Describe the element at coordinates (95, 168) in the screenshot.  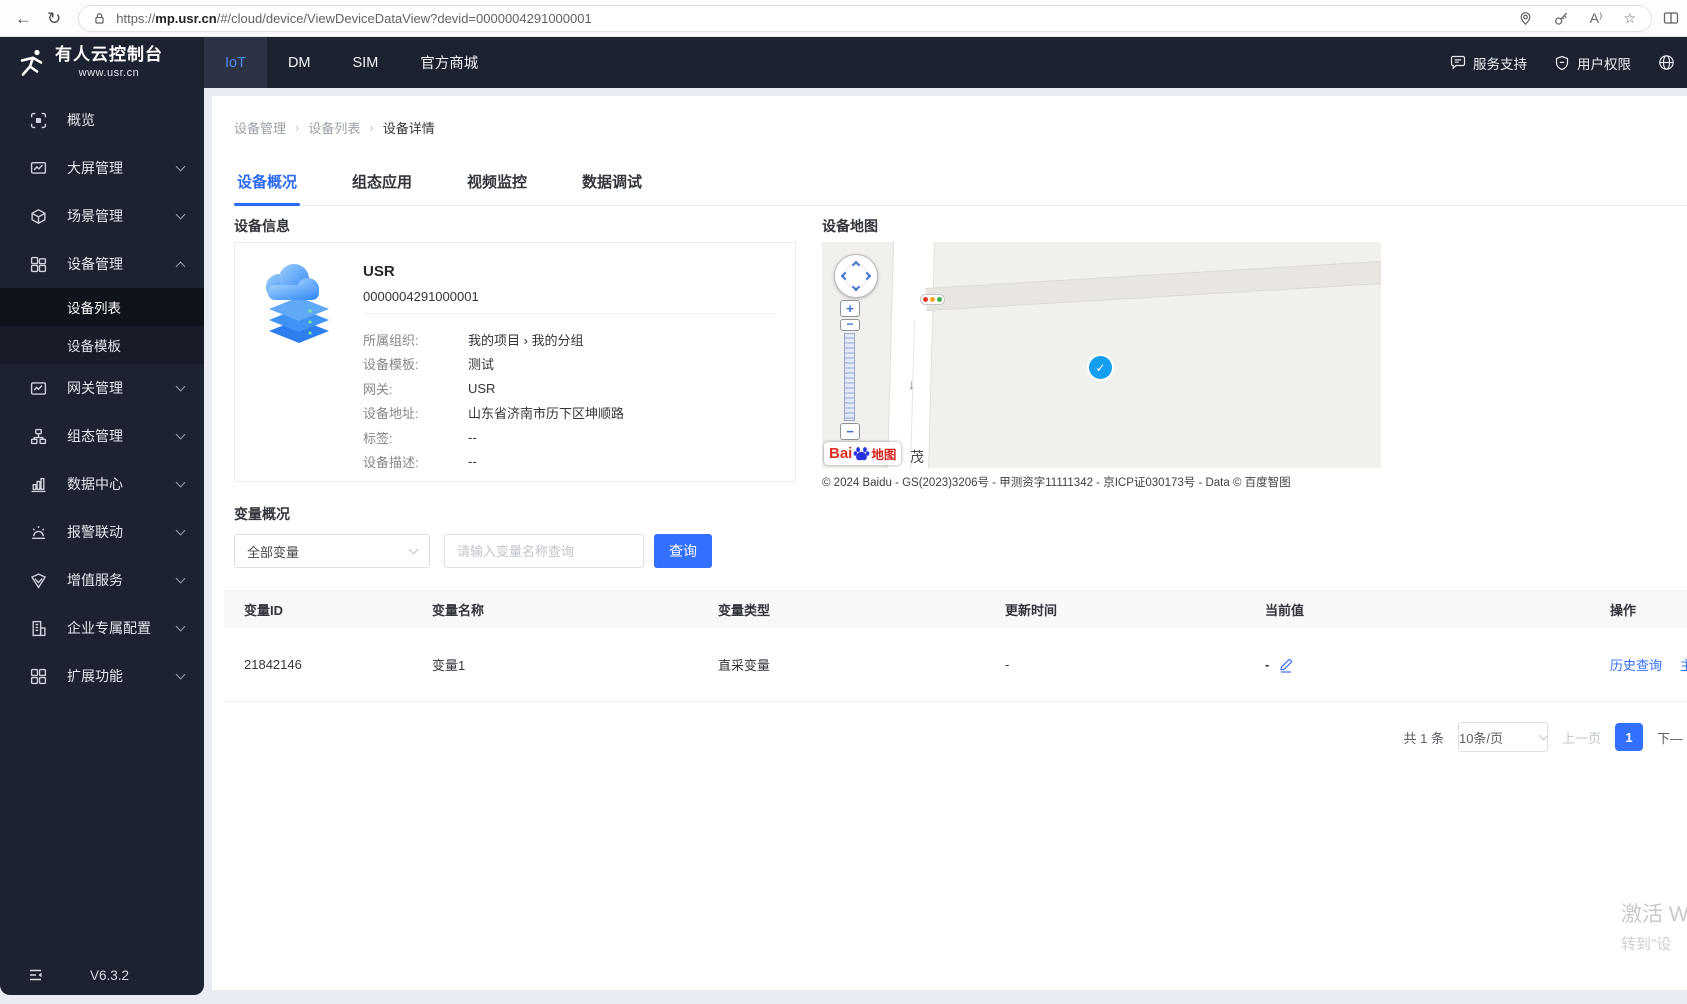
I see `sidebar-item-label: 大屏管理` at that location.